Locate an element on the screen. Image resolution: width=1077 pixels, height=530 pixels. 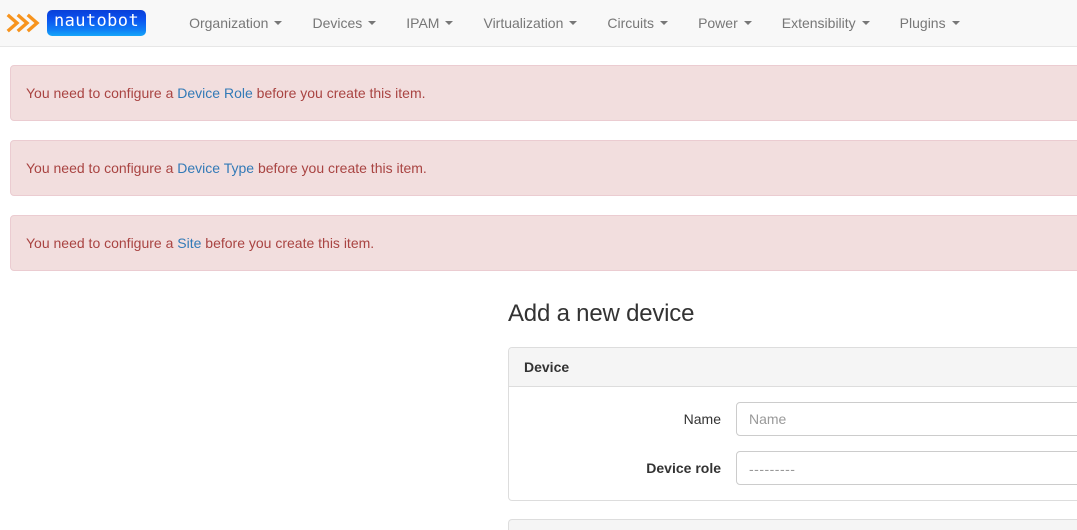
nav-item-organization: Organization is located at coordinates (235, 23).